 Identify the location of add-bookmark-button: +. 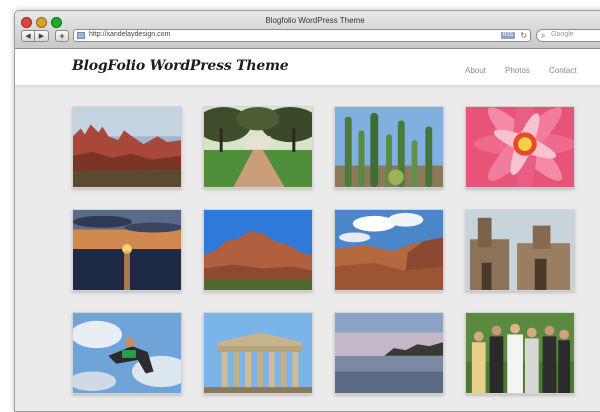
(62, 36).